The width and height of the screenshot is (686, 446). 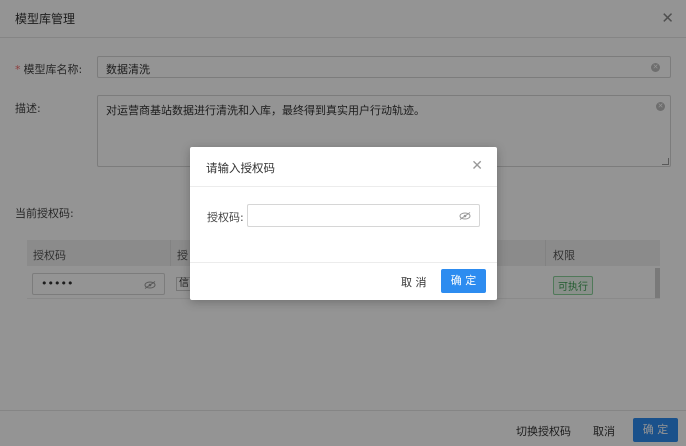 I want to click on auth-code-input, so click(x=363, y=215).